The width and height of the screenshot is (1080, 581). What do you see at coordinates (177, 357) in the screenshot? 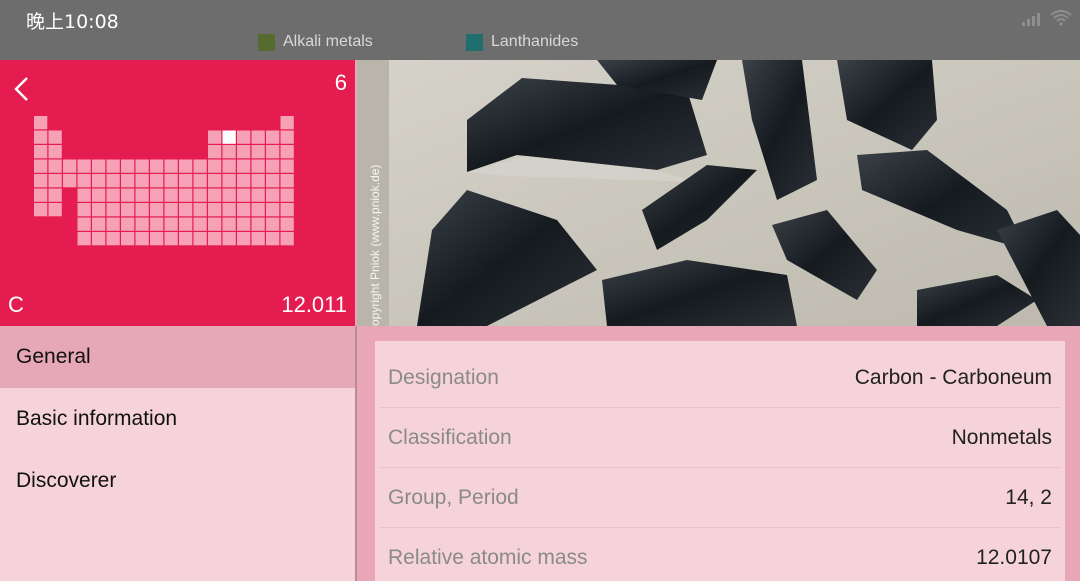
I see `nav-item-general: General` at bounding box center [177, 357].